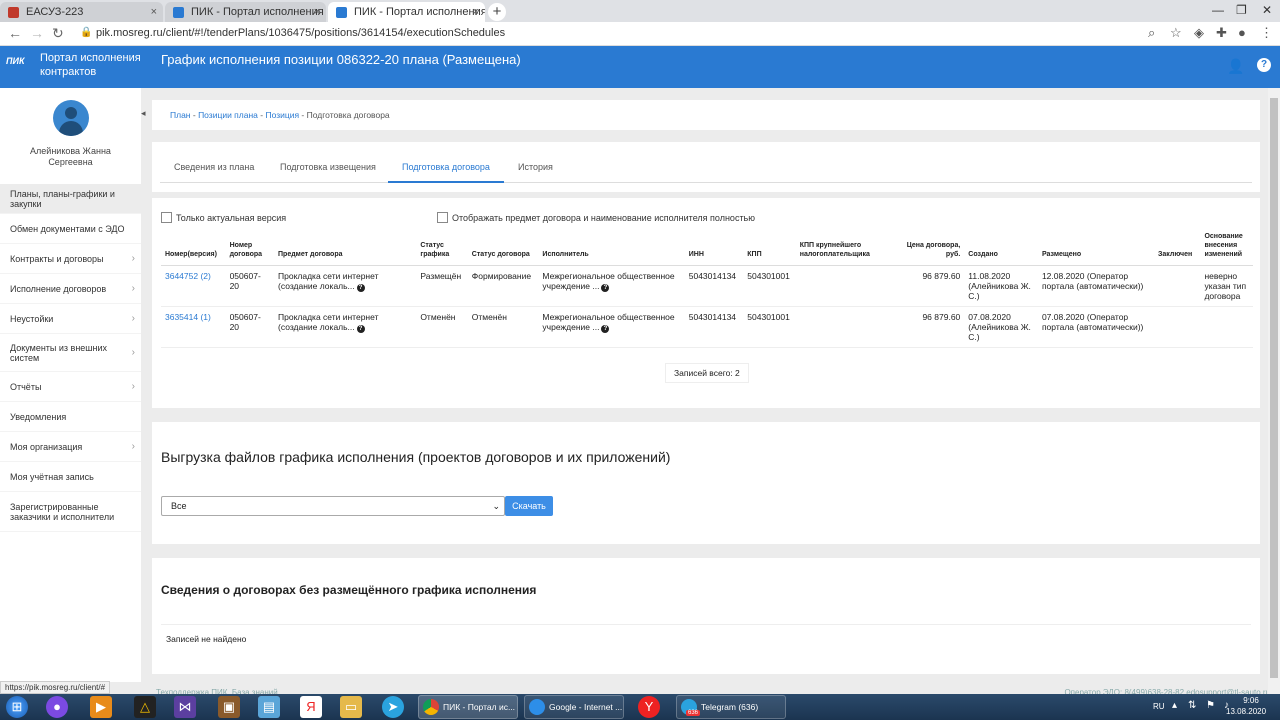  I want to click on col-schedule-status: Статус графика, so click(442, 248).